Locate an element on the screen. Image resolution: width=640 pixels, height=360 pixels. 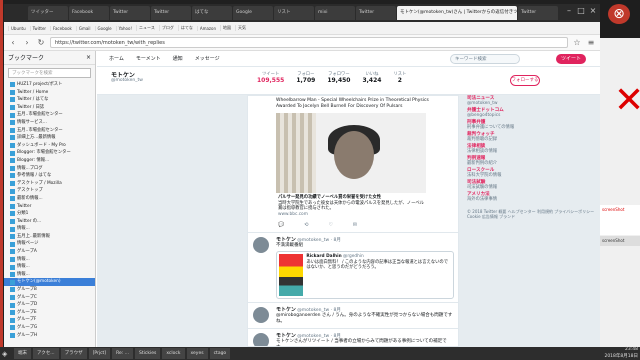
reload-icon: ↻ is located at coordinates (41, 42).